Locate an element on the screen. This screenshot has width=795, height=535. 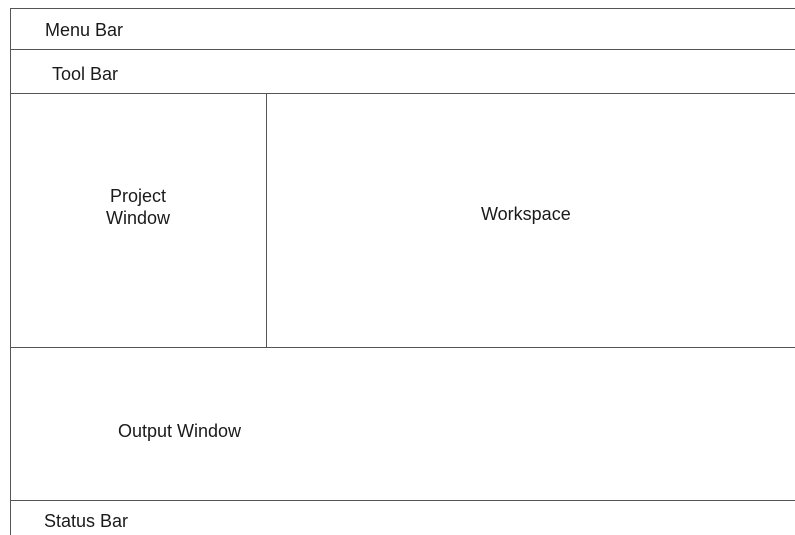
menu-bar-label: Menu Bar is located at coordinates (84, 30).